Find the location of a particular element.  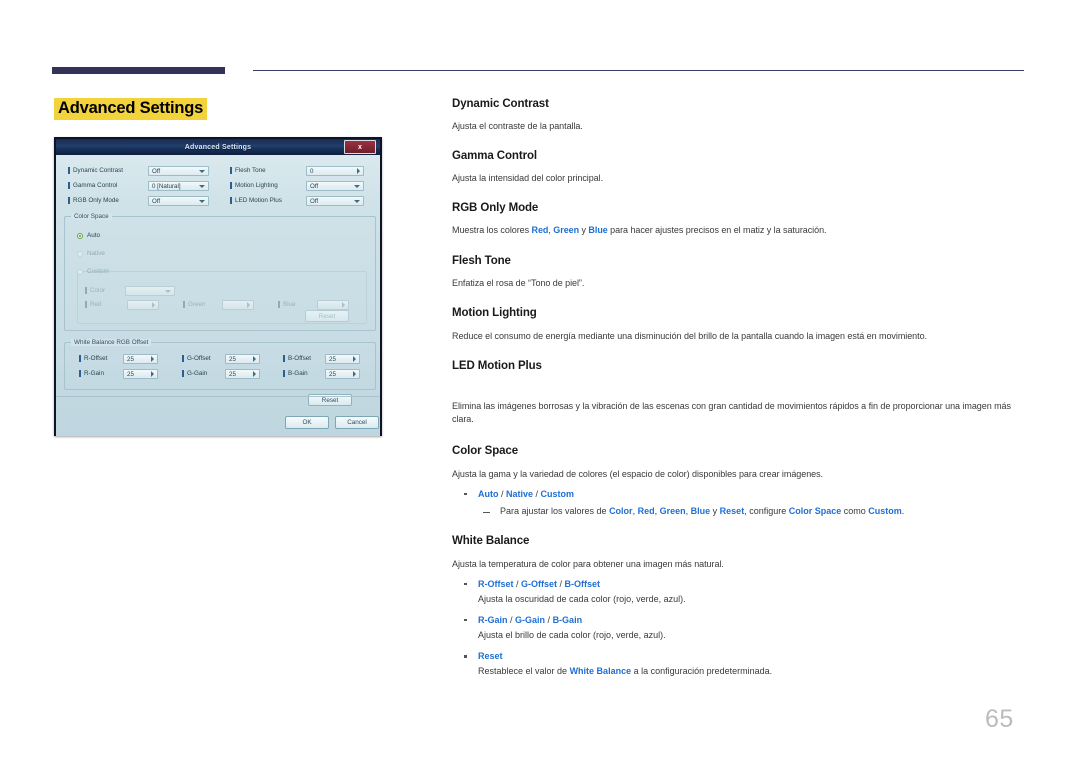

label-text: G-Offset is located at coordinates (199, 358).